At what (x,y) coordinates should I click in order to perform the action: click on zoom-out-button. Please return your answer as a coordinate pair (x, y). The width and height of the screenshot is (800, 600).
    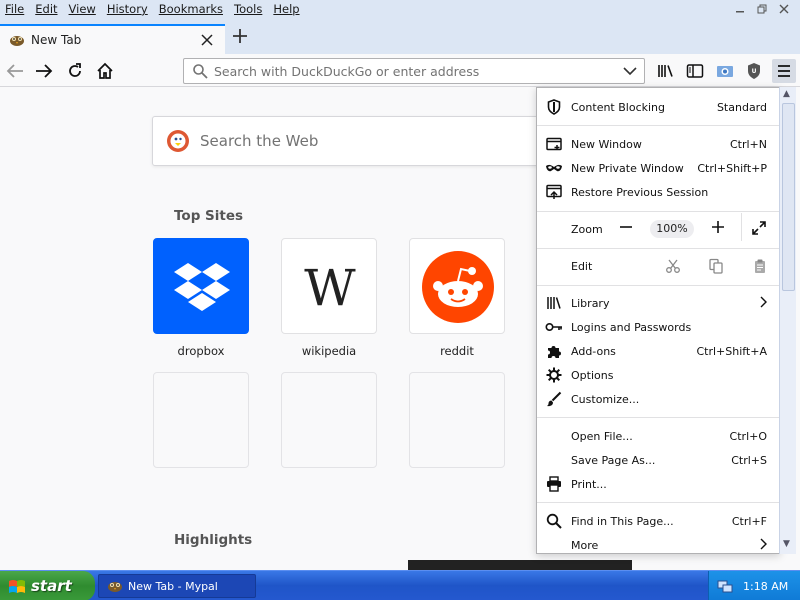
    Looking at the image, I should click on (626, 229).